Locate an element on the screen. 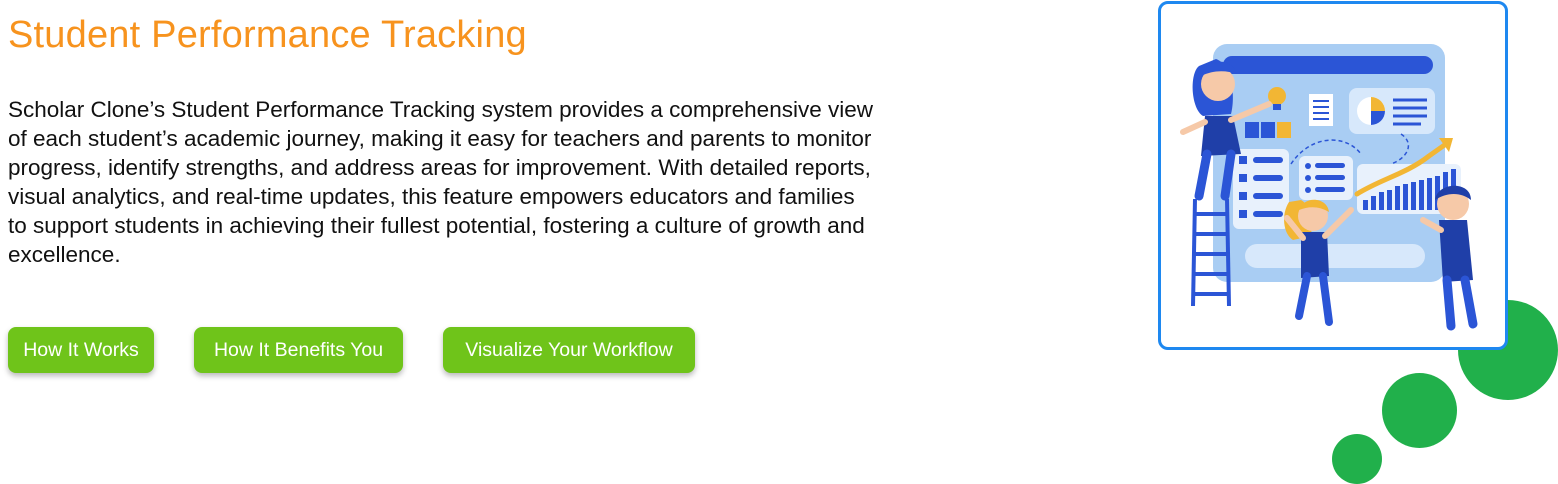 The image size is (1558, 484). performance-dashboard-icon is located at coordinates (1329, 187).